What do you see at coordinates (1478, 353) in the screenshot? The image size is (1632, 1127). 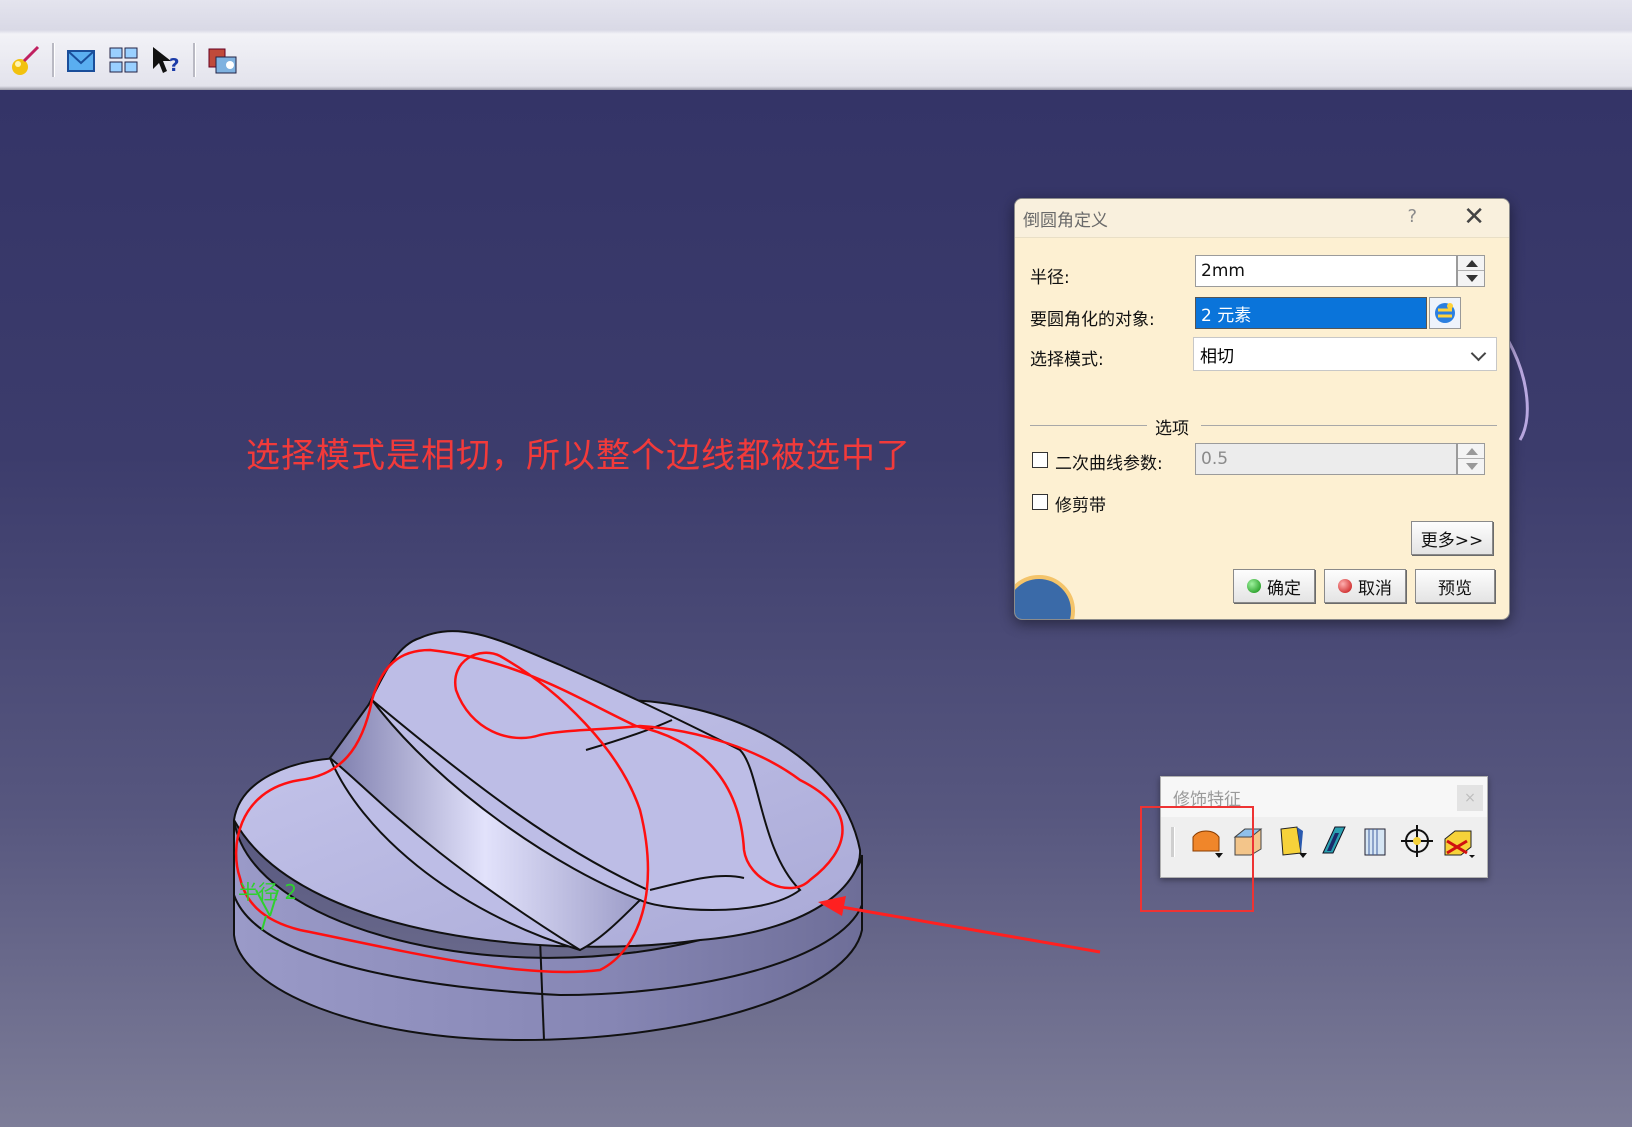 I see `chevron-down-icon` at bounding box center [1478, 353].